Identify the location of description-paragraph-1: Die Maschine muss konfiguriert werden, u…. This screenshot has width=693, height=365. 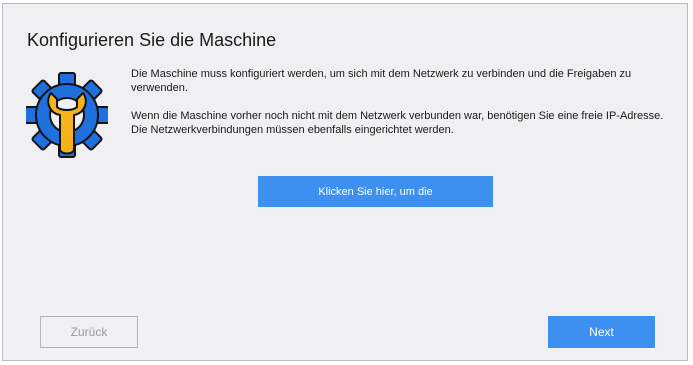
(381, 81).